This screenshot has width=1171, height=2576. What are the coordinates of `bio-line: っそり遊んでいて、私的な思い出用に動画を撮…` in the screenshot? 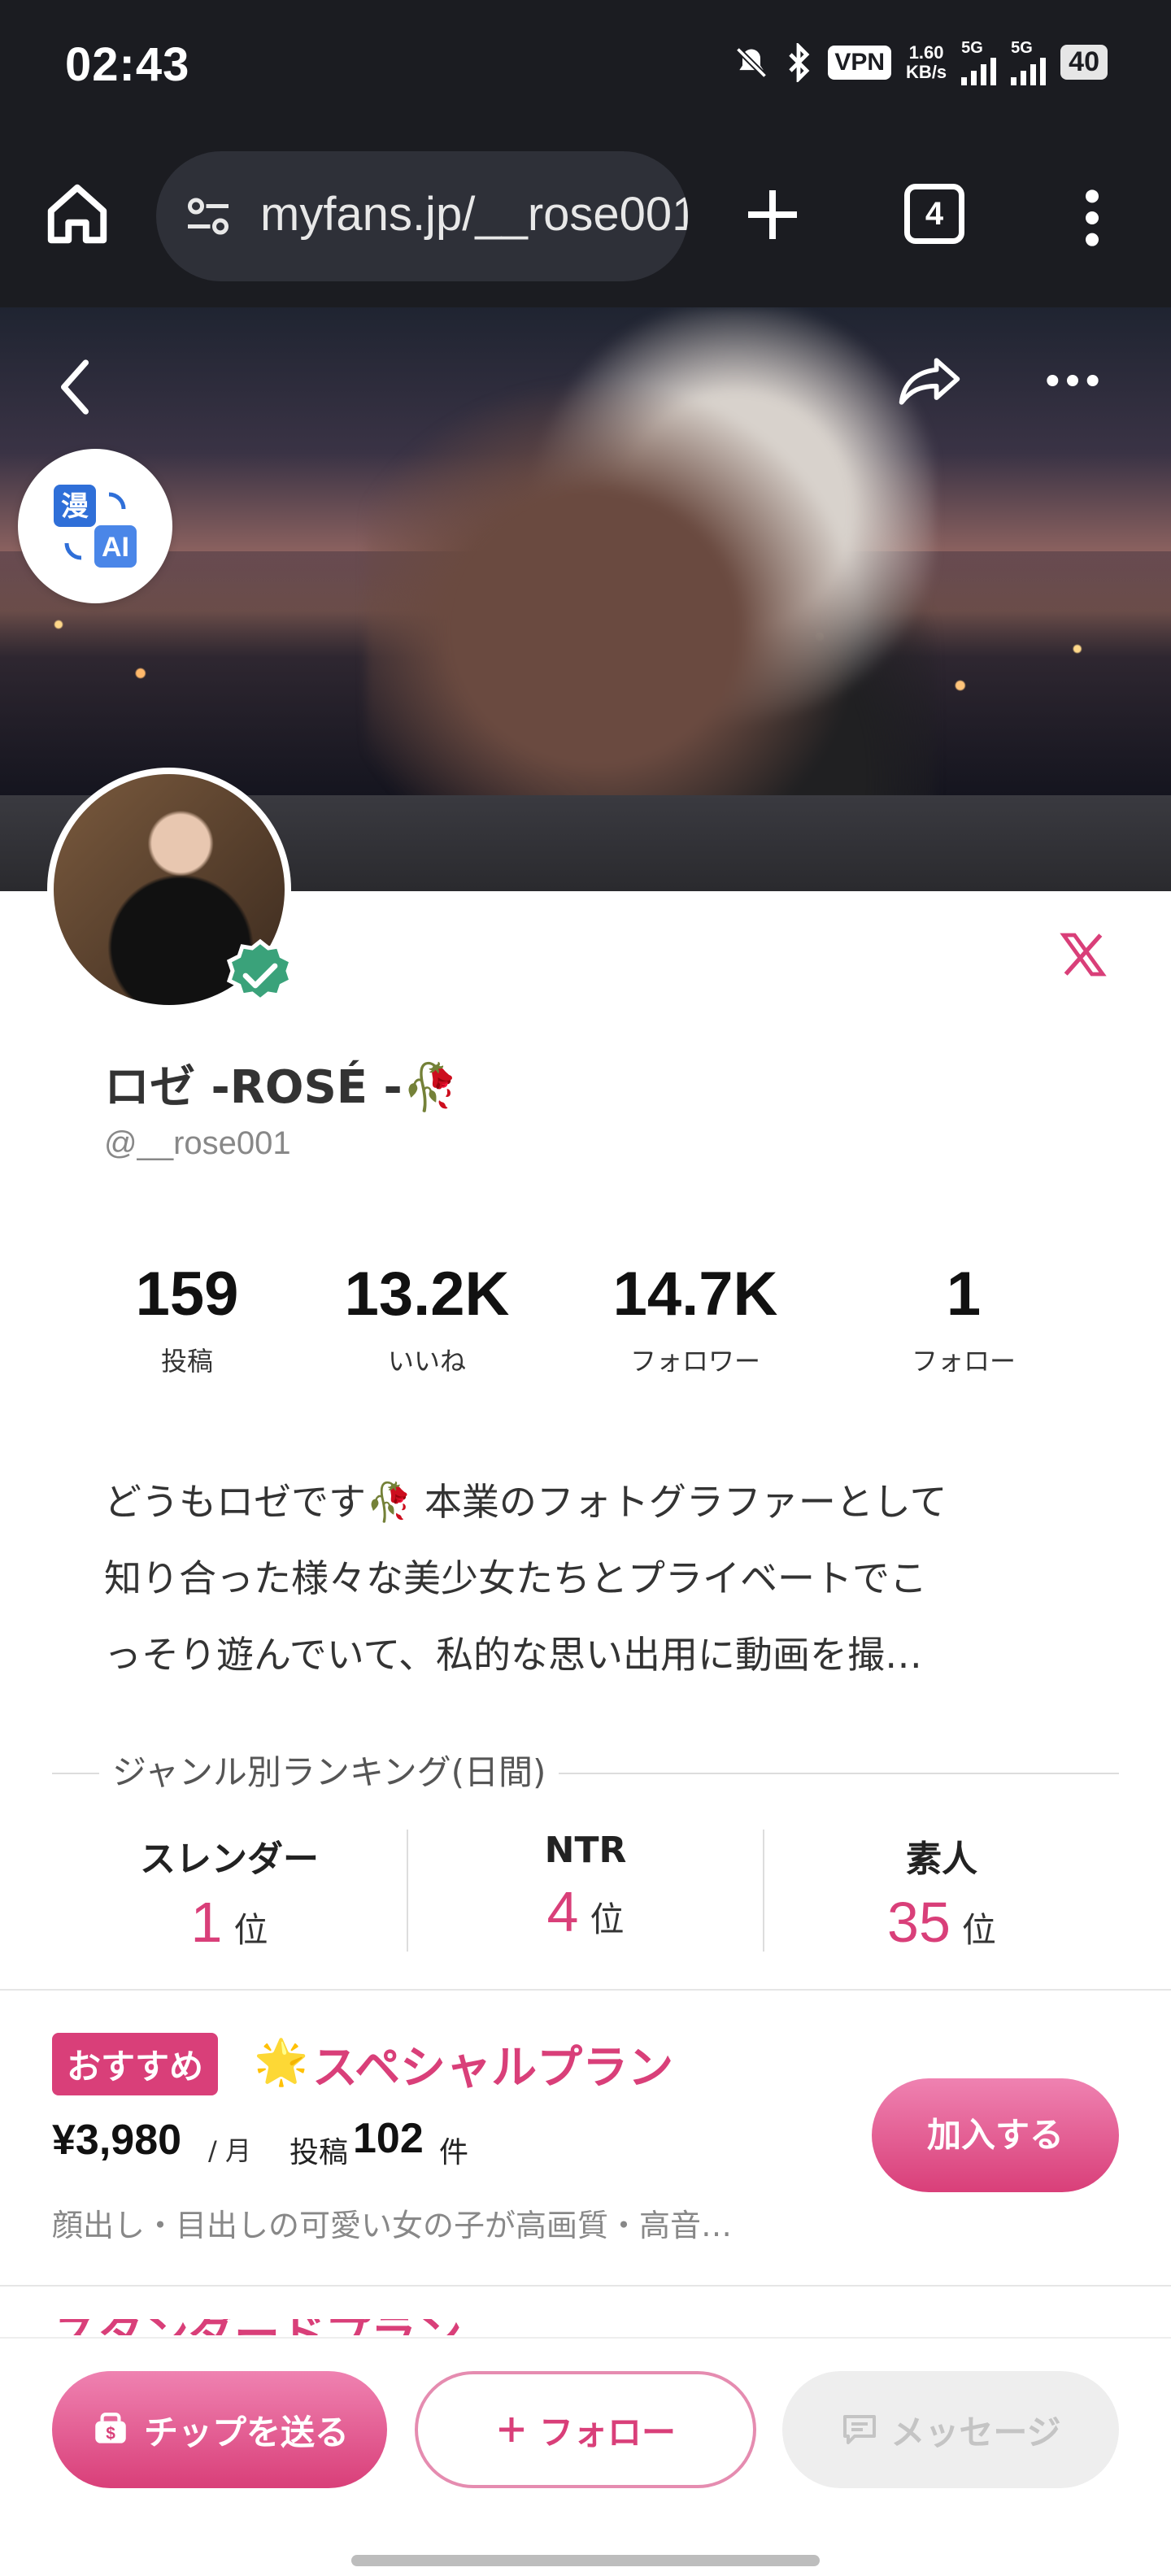 It's located at (513, 1655).